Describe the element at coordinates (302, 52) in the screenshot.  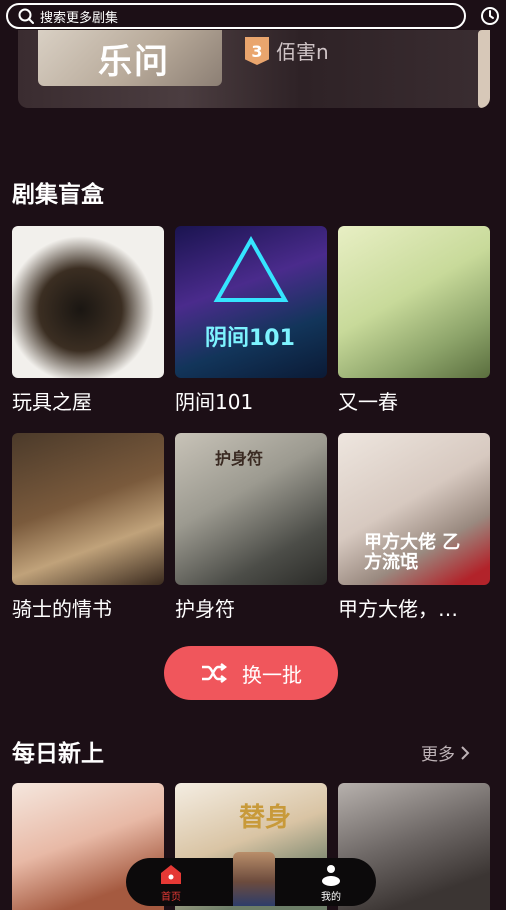
I see `banner-title: 佰害n` at that location.